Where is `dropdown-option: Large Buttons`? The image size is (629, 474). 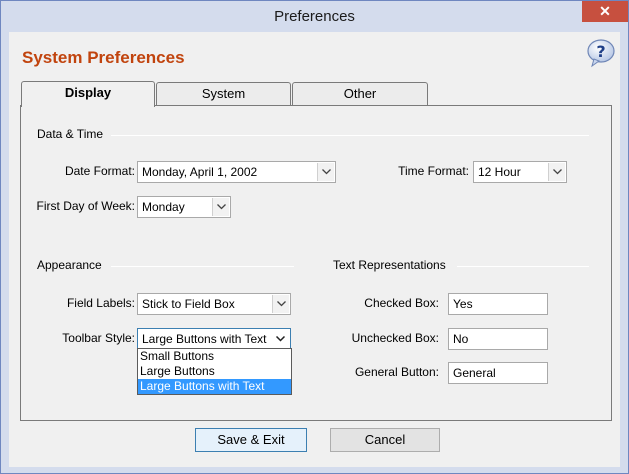
dropdown-option: Large Buttons is located at coordinates (214, 371).